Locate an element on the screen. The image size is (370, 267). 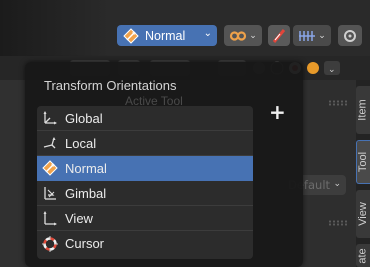
snap-settings-button: ⌄ is located at coordinates (312, 35).